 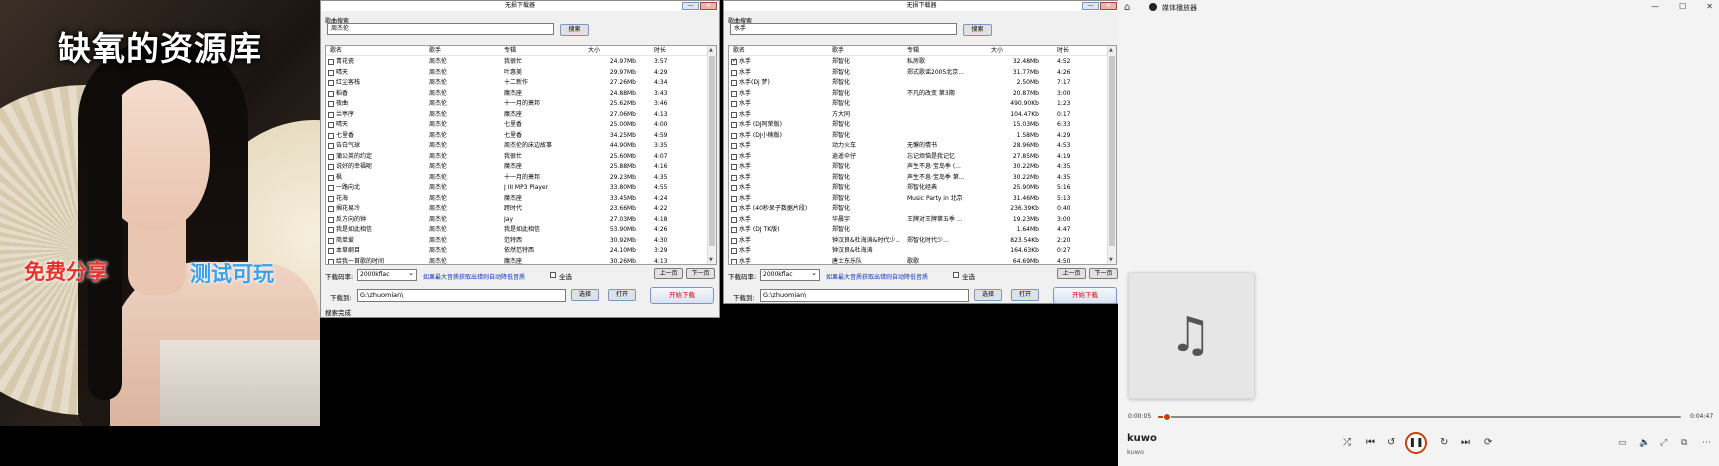 What do you see at coordinates (920, 230) in the screenshot?
I see `song-row: 水手 (DJ TK版) 郑智化 1.64Mb 4:47` at bounding box center [920, 230].